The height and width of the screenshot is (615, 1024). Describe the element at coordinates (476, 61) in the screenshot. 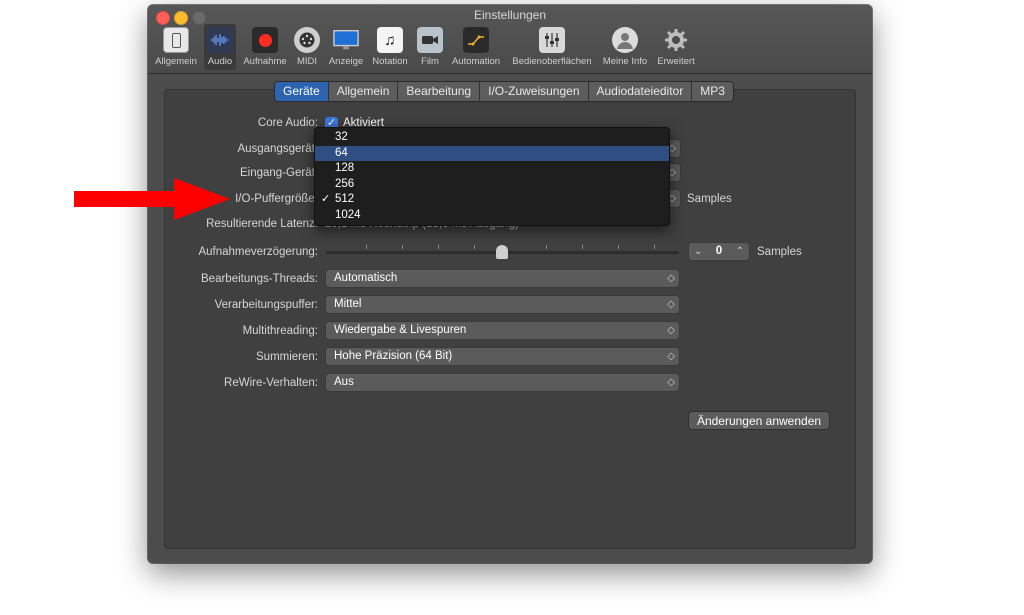

I see `toolbar-label: Automation` at that location.